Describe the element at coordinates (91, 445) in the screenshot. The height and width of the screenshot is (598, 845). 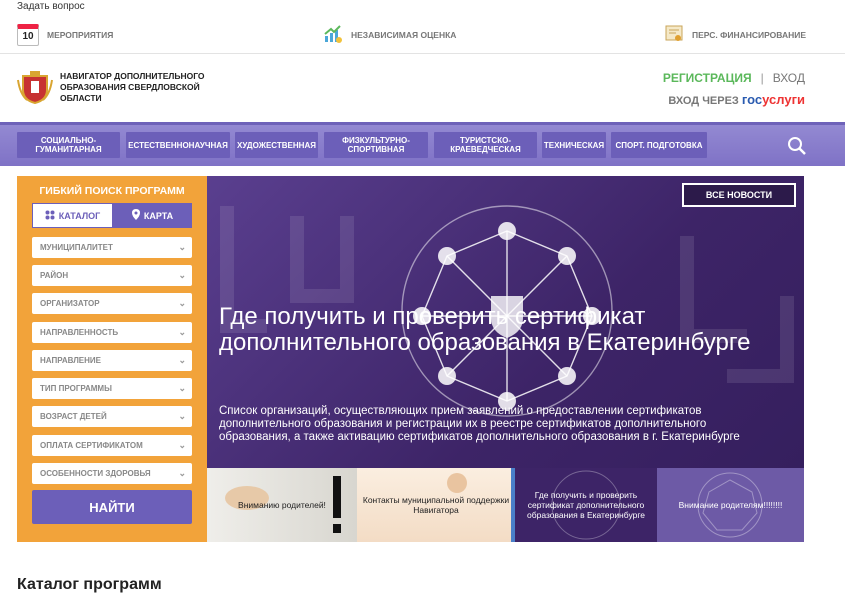
I see `filter-label: Оплата сертификатом` at that location.